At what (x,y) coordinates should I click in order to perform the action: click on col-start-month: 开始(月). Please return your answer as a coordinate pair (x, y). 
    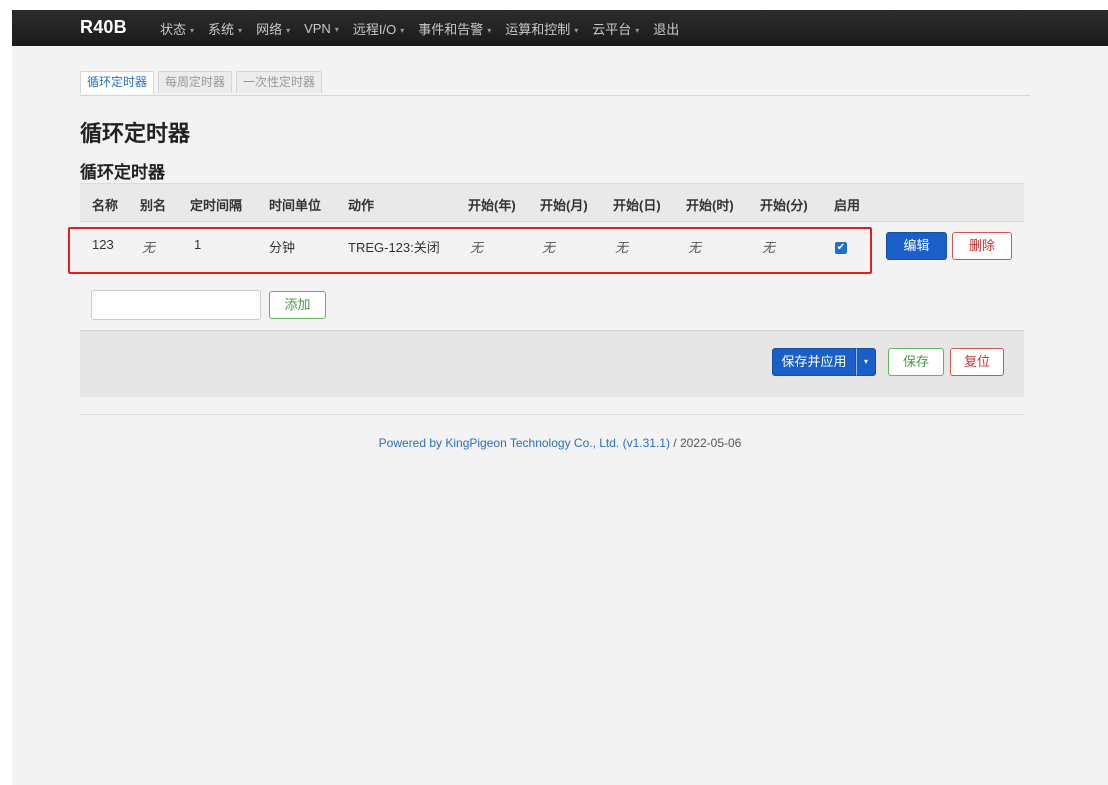
    Looking at the image, I should click on (564, 205).